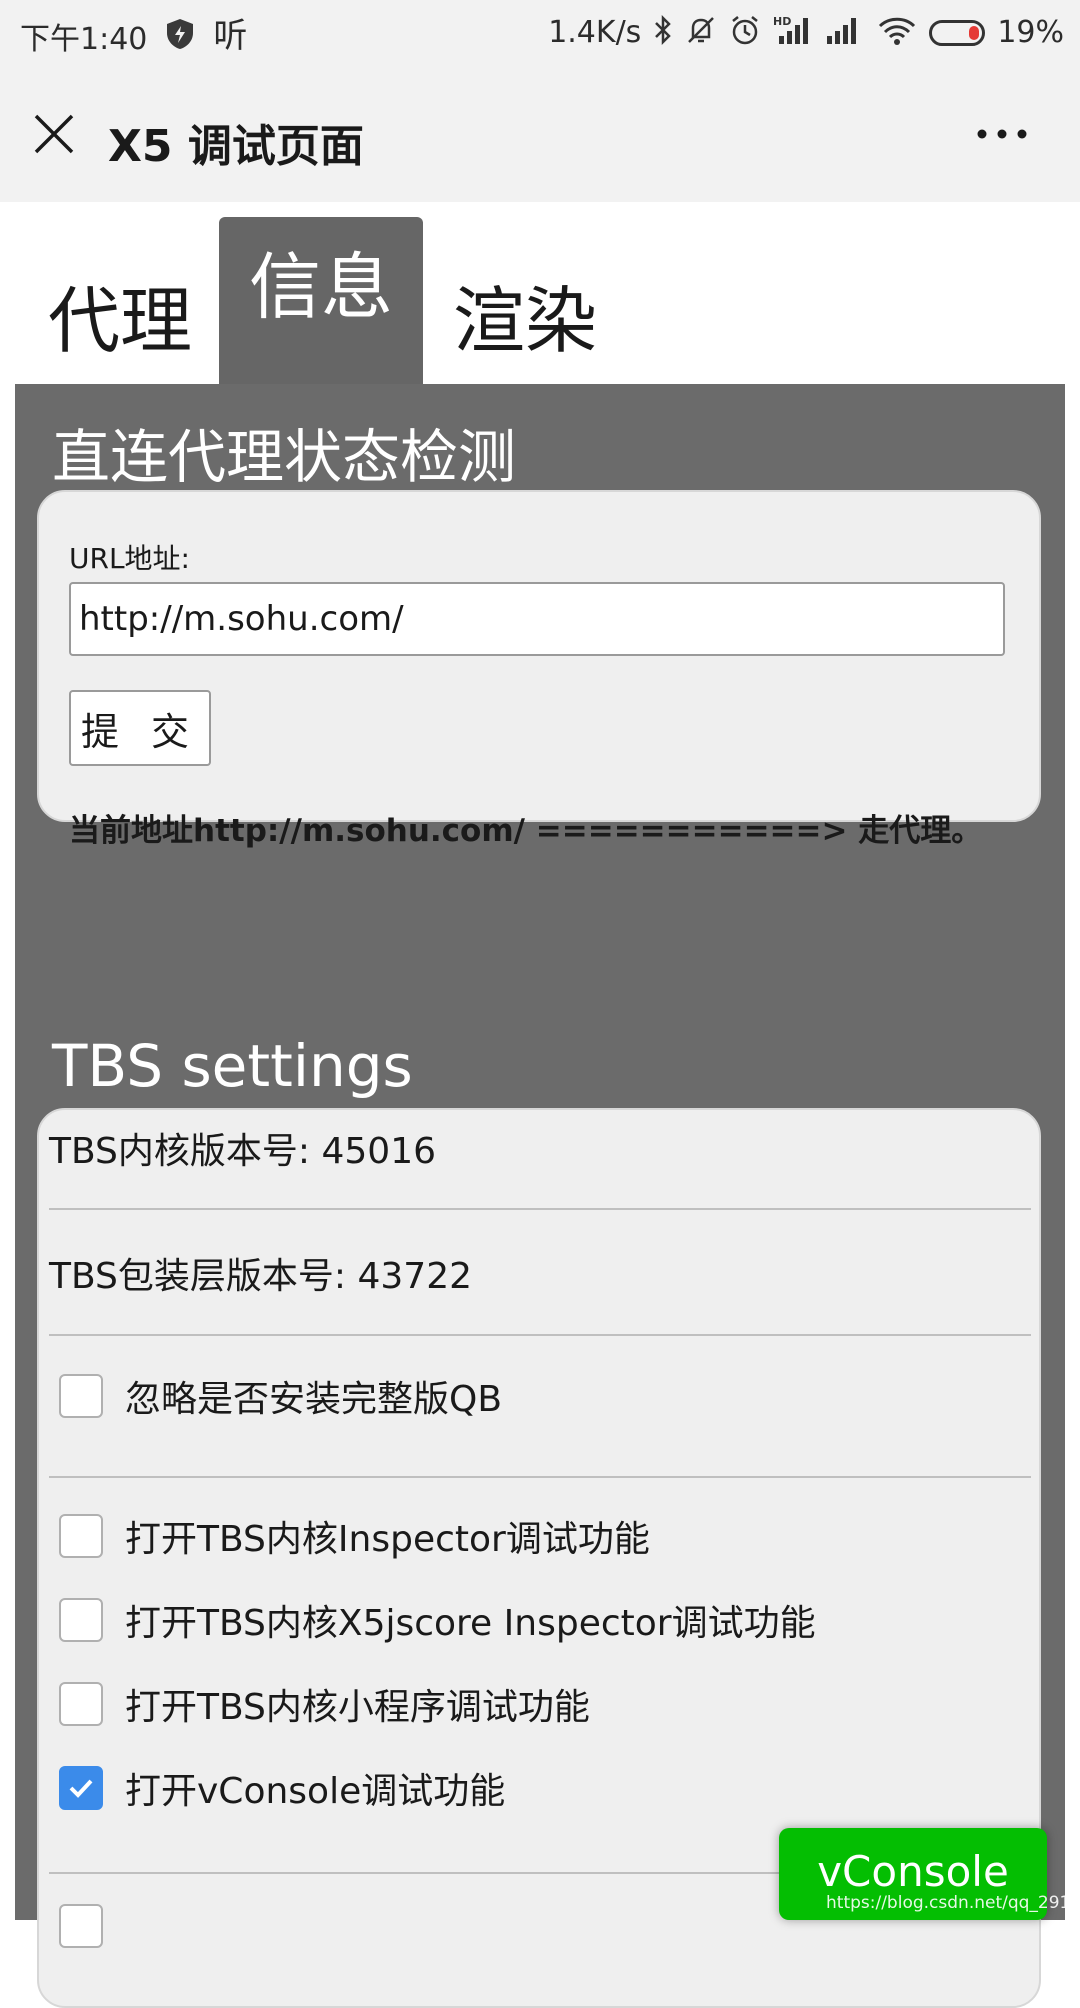  What do you see at coordinates (537, 619) in the screenshot?
I see `url-input` at bounding box center [537, 619].